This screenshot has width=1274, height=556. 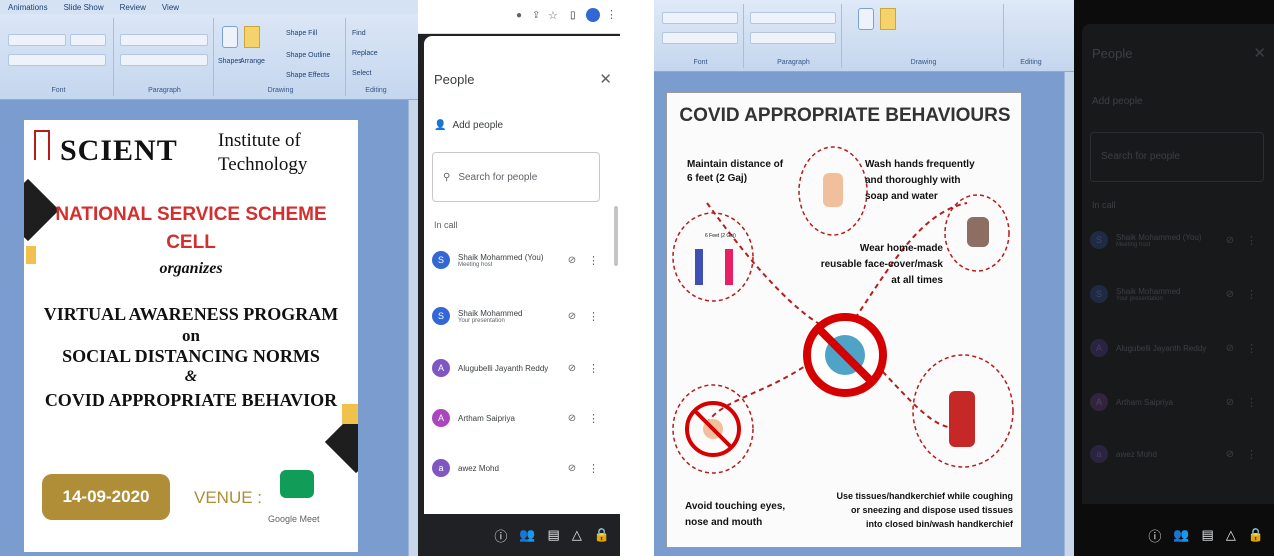 I want to click on in-call-label: In call, so click(x=446, y=225).